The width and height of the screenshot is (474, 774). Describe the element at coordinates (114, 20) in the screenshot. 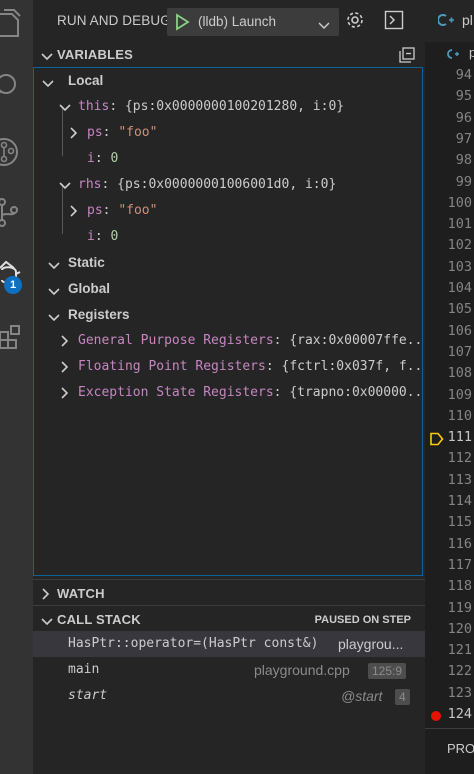

I see `run-and-debug-title: RUN AND DEBUG` at that location.